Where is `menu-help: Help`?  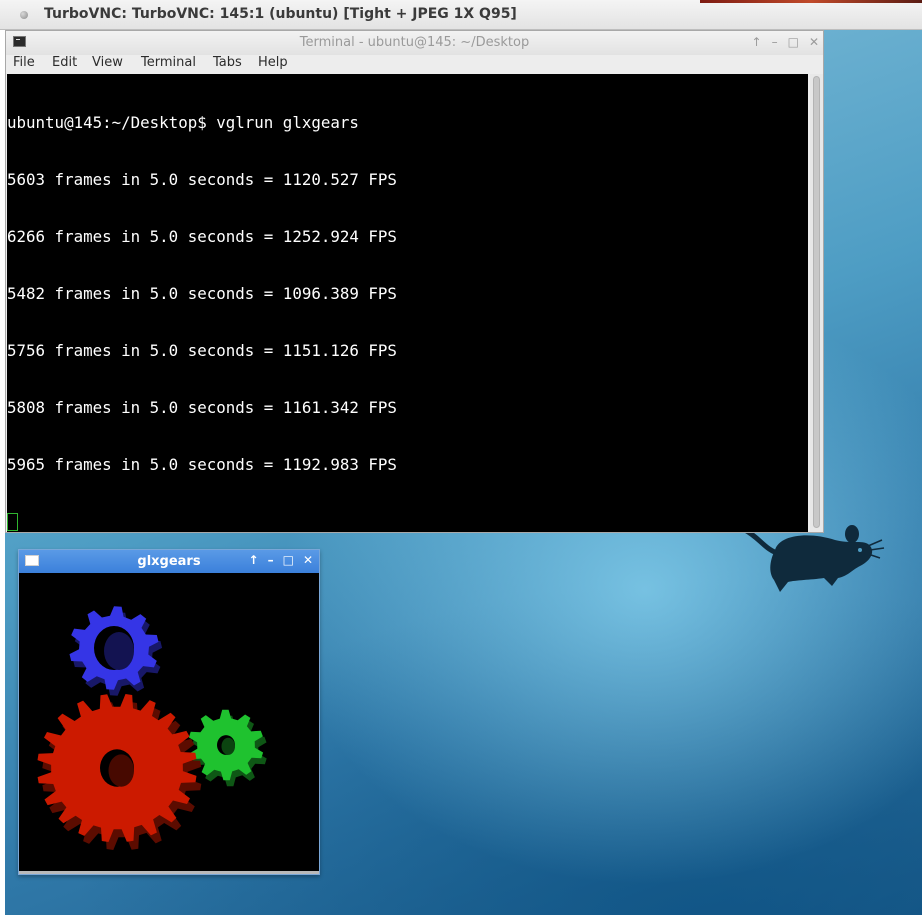
menu-help: Help is located at coordinates (273, 62).